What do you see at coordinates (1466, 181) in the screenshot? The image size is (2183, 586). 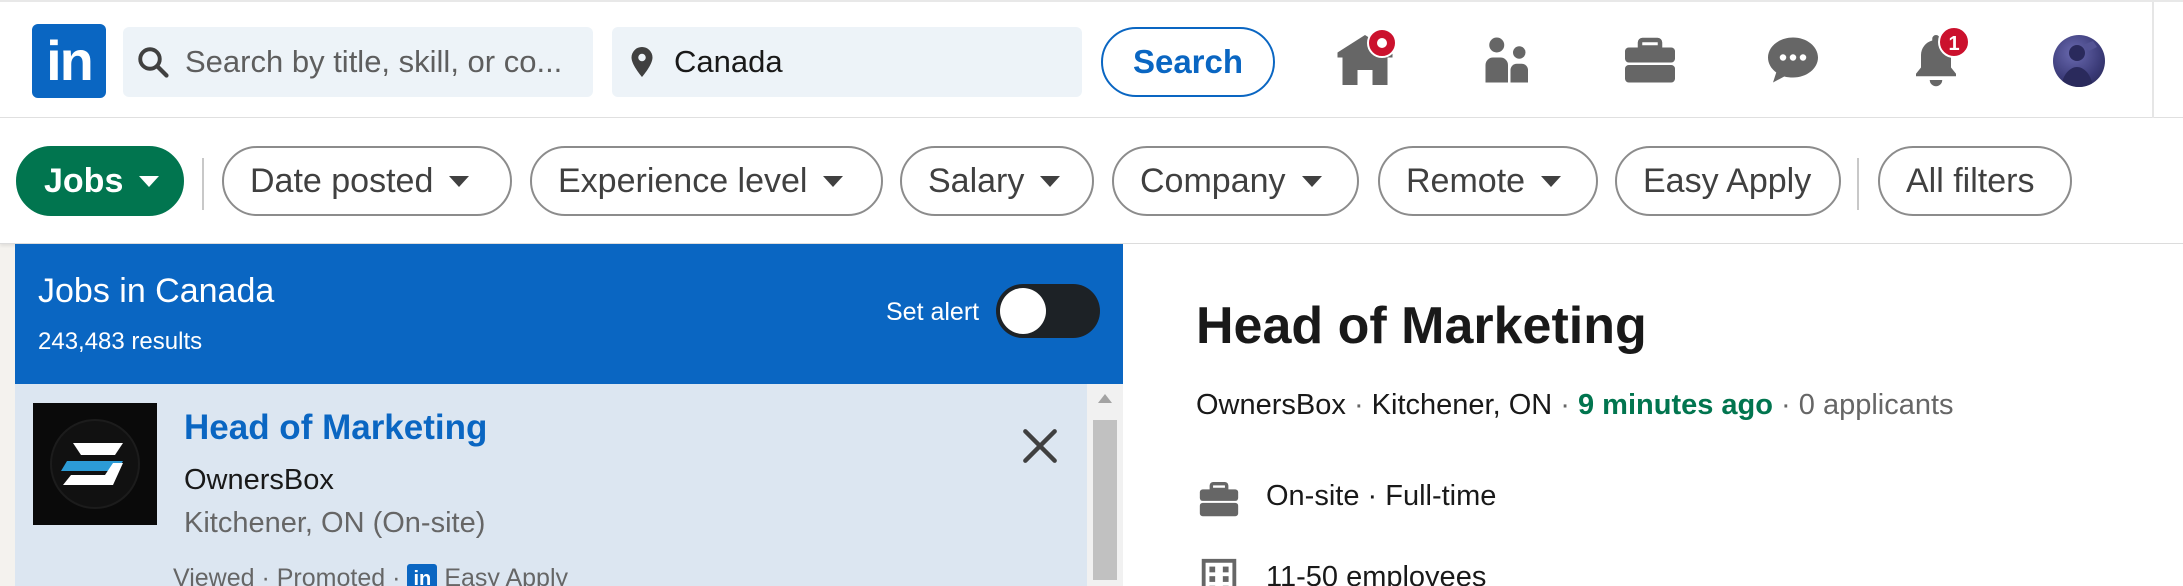 I see `remote-label: Remote` at bounding box center [1466, 181].